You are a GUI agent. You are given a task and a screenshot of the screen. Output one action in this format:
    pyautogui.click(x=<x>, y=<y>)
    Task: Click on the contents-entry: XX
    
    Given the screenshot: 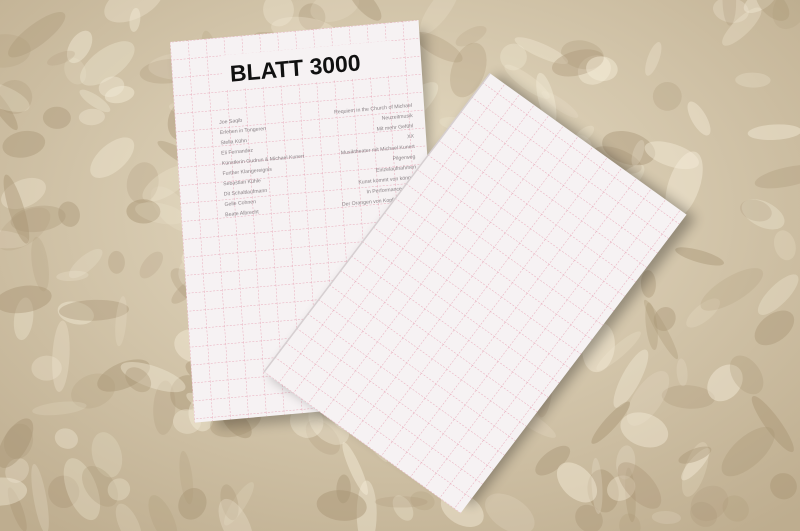 What is the action you would take?
    pyautogui.click(x=411, y=137)
    